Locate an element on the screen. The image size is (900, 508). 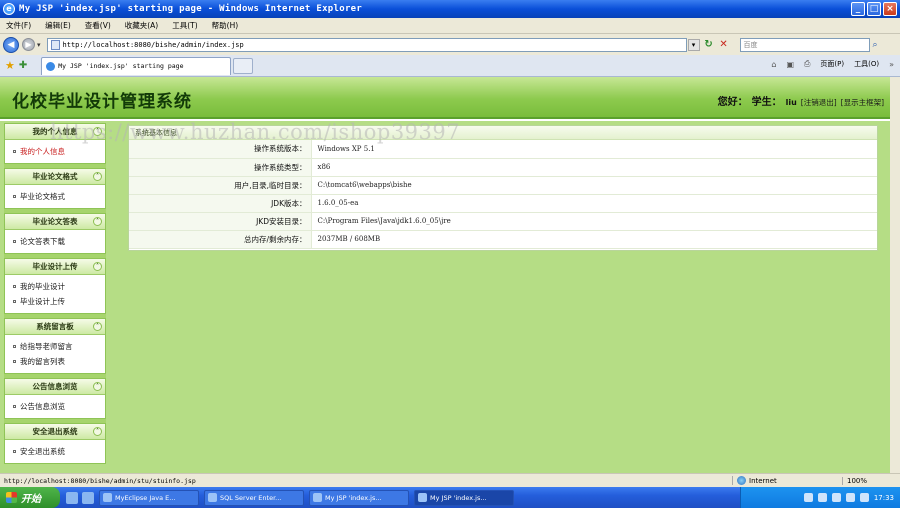
forward-button: ▶ is located at coordinates (28, 44).